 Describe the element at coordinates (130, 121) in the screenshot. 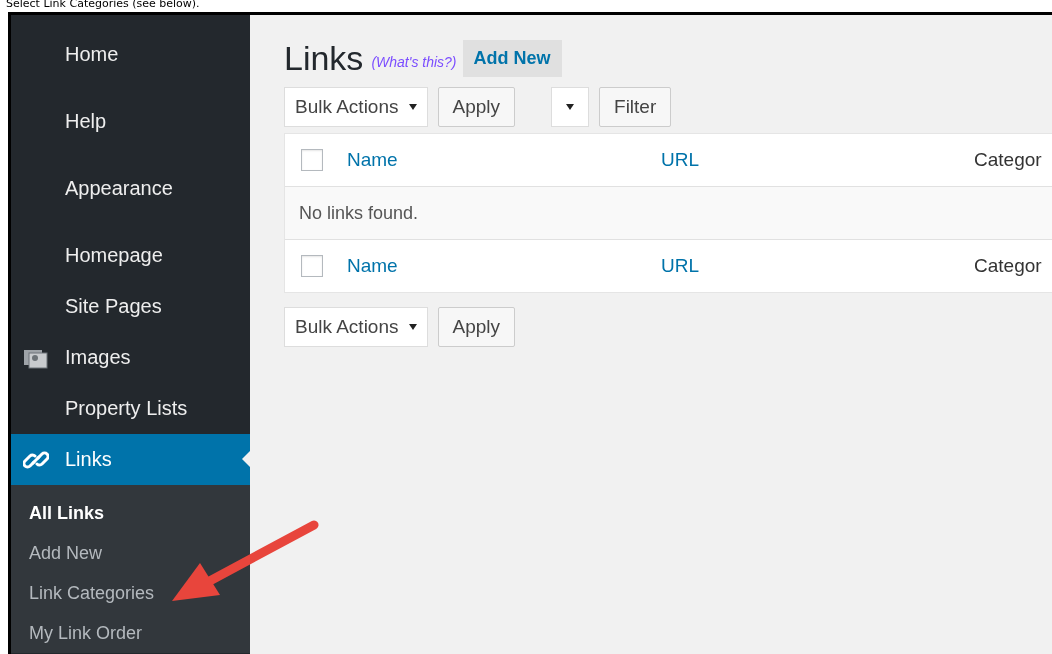

I see `sidebar-item: Help` at that location.